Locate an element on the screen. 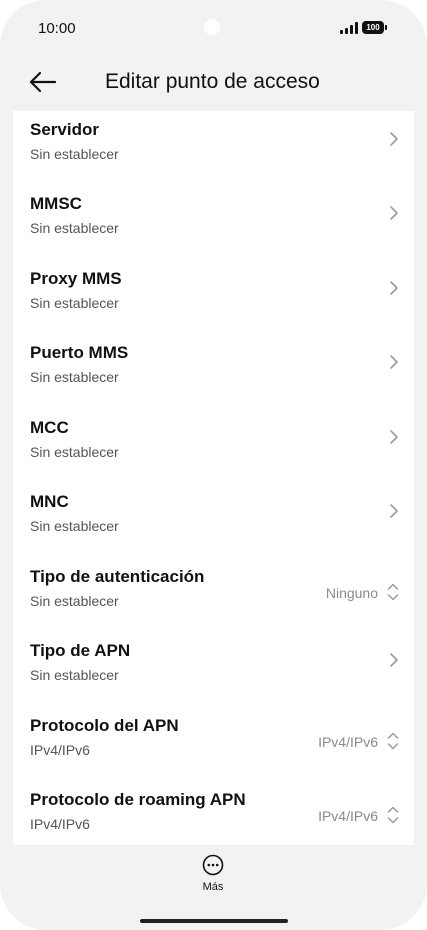  setting-row-servidor: Servidor Sin establecer is located at coordinates (213, 146).